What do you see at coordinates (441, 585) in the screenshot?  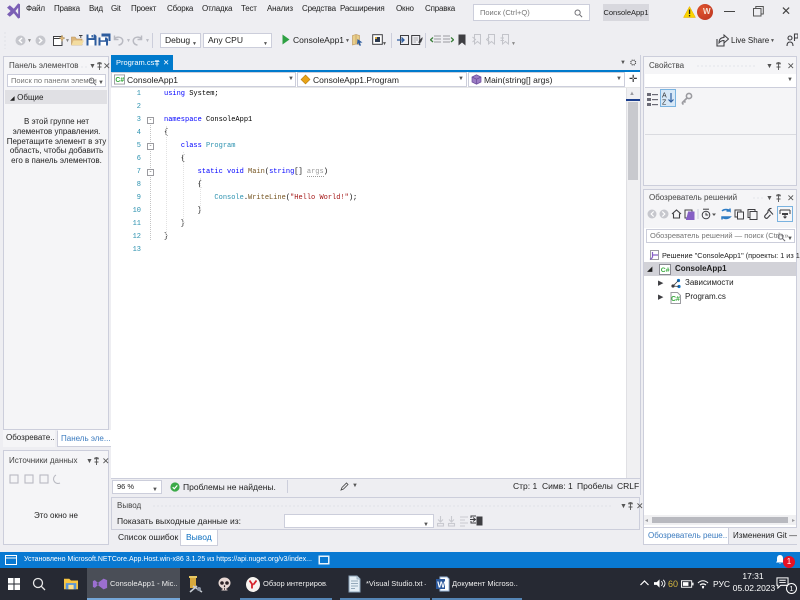 I see `svg-text: W` at bounding box center [441, 585].